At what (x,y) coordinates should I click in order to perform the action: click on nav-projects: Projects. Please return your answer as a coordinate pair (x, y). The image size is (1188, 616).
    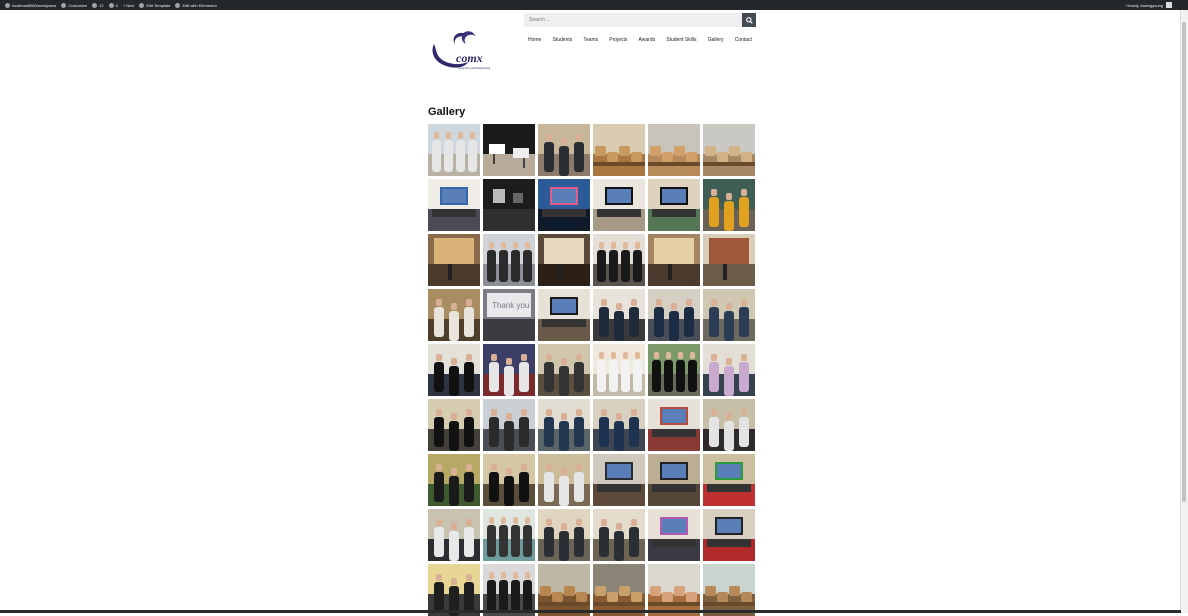
    Looking at the image, I should click on (618, 40).